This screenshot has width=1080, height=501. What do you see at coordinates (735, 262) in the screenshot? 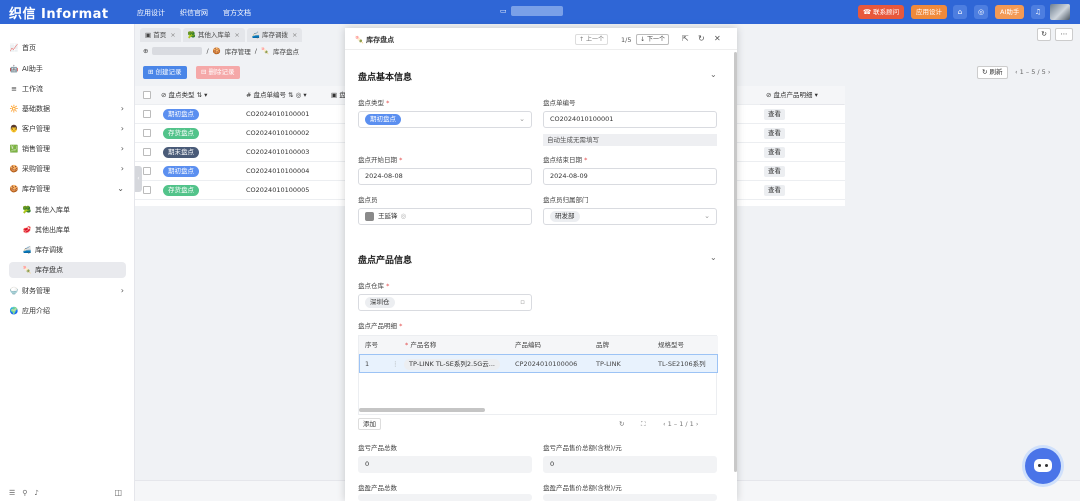
I see `modal-scrollbar` at bounding box center [735, 262].